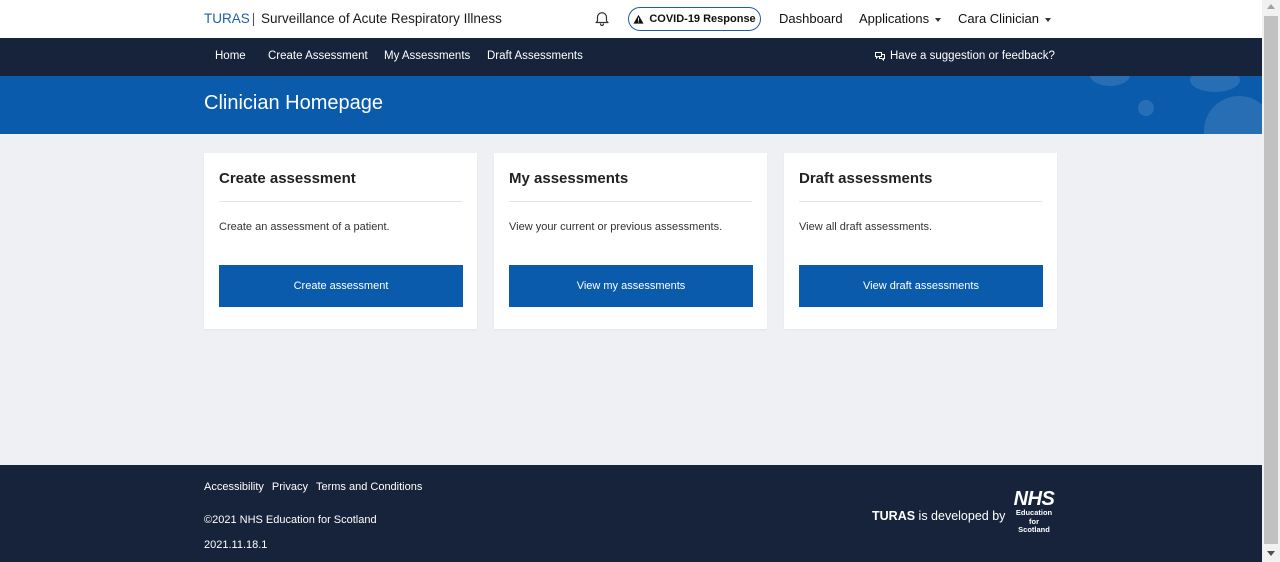  Describe the element at coordinates (866, 227) in the screenshot. I see `card-description: View all draft assessments.` at that location.